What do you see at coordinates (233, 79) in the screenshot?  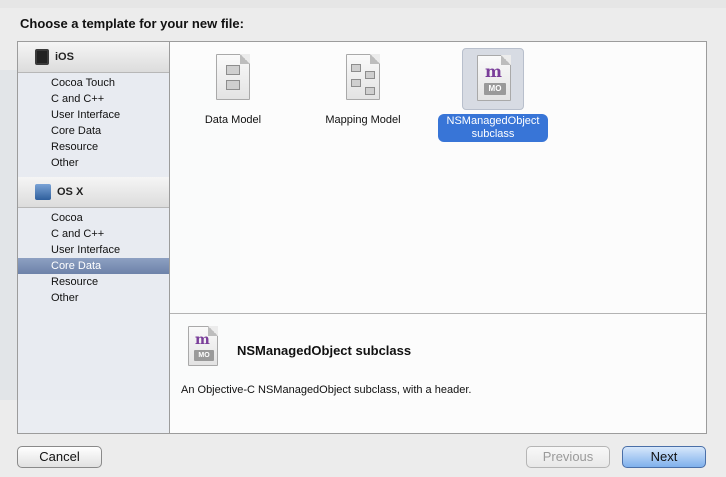 I see `data-model-document-icon` at bounding box center [233, 79].